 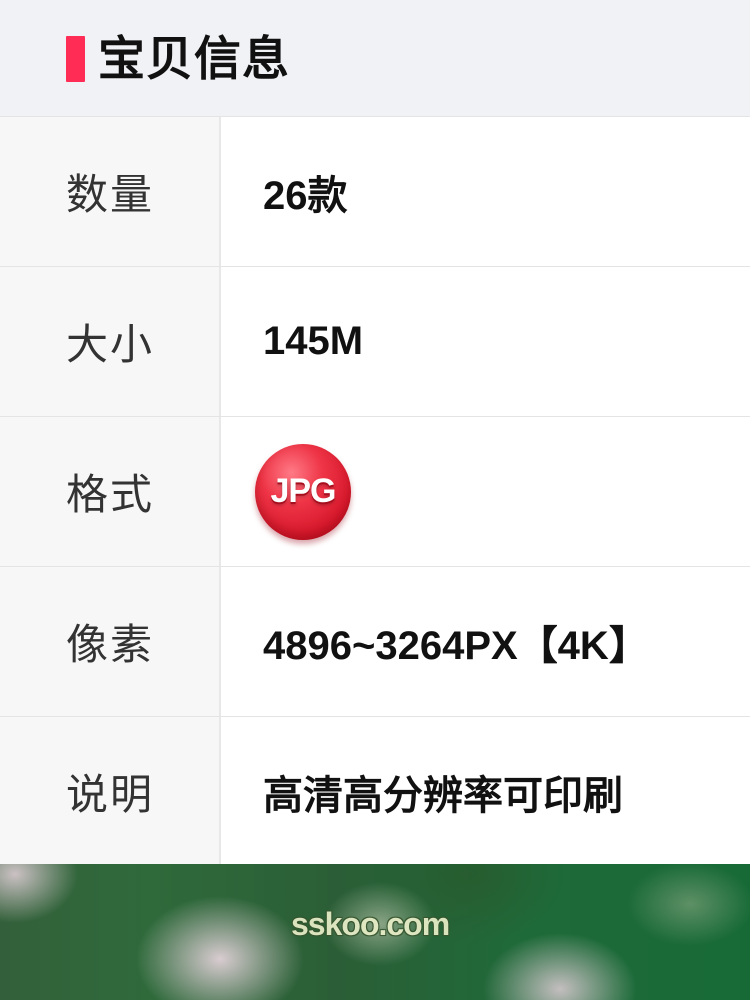 I want to click on row-label: 大小, so click(x=110, y=344).